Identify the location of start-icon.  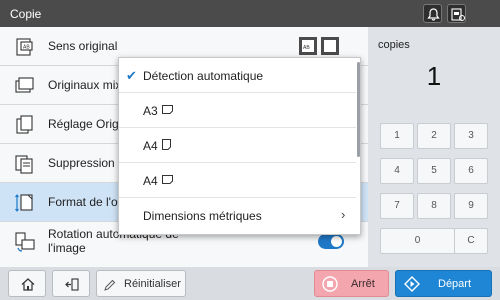
(412, 284).